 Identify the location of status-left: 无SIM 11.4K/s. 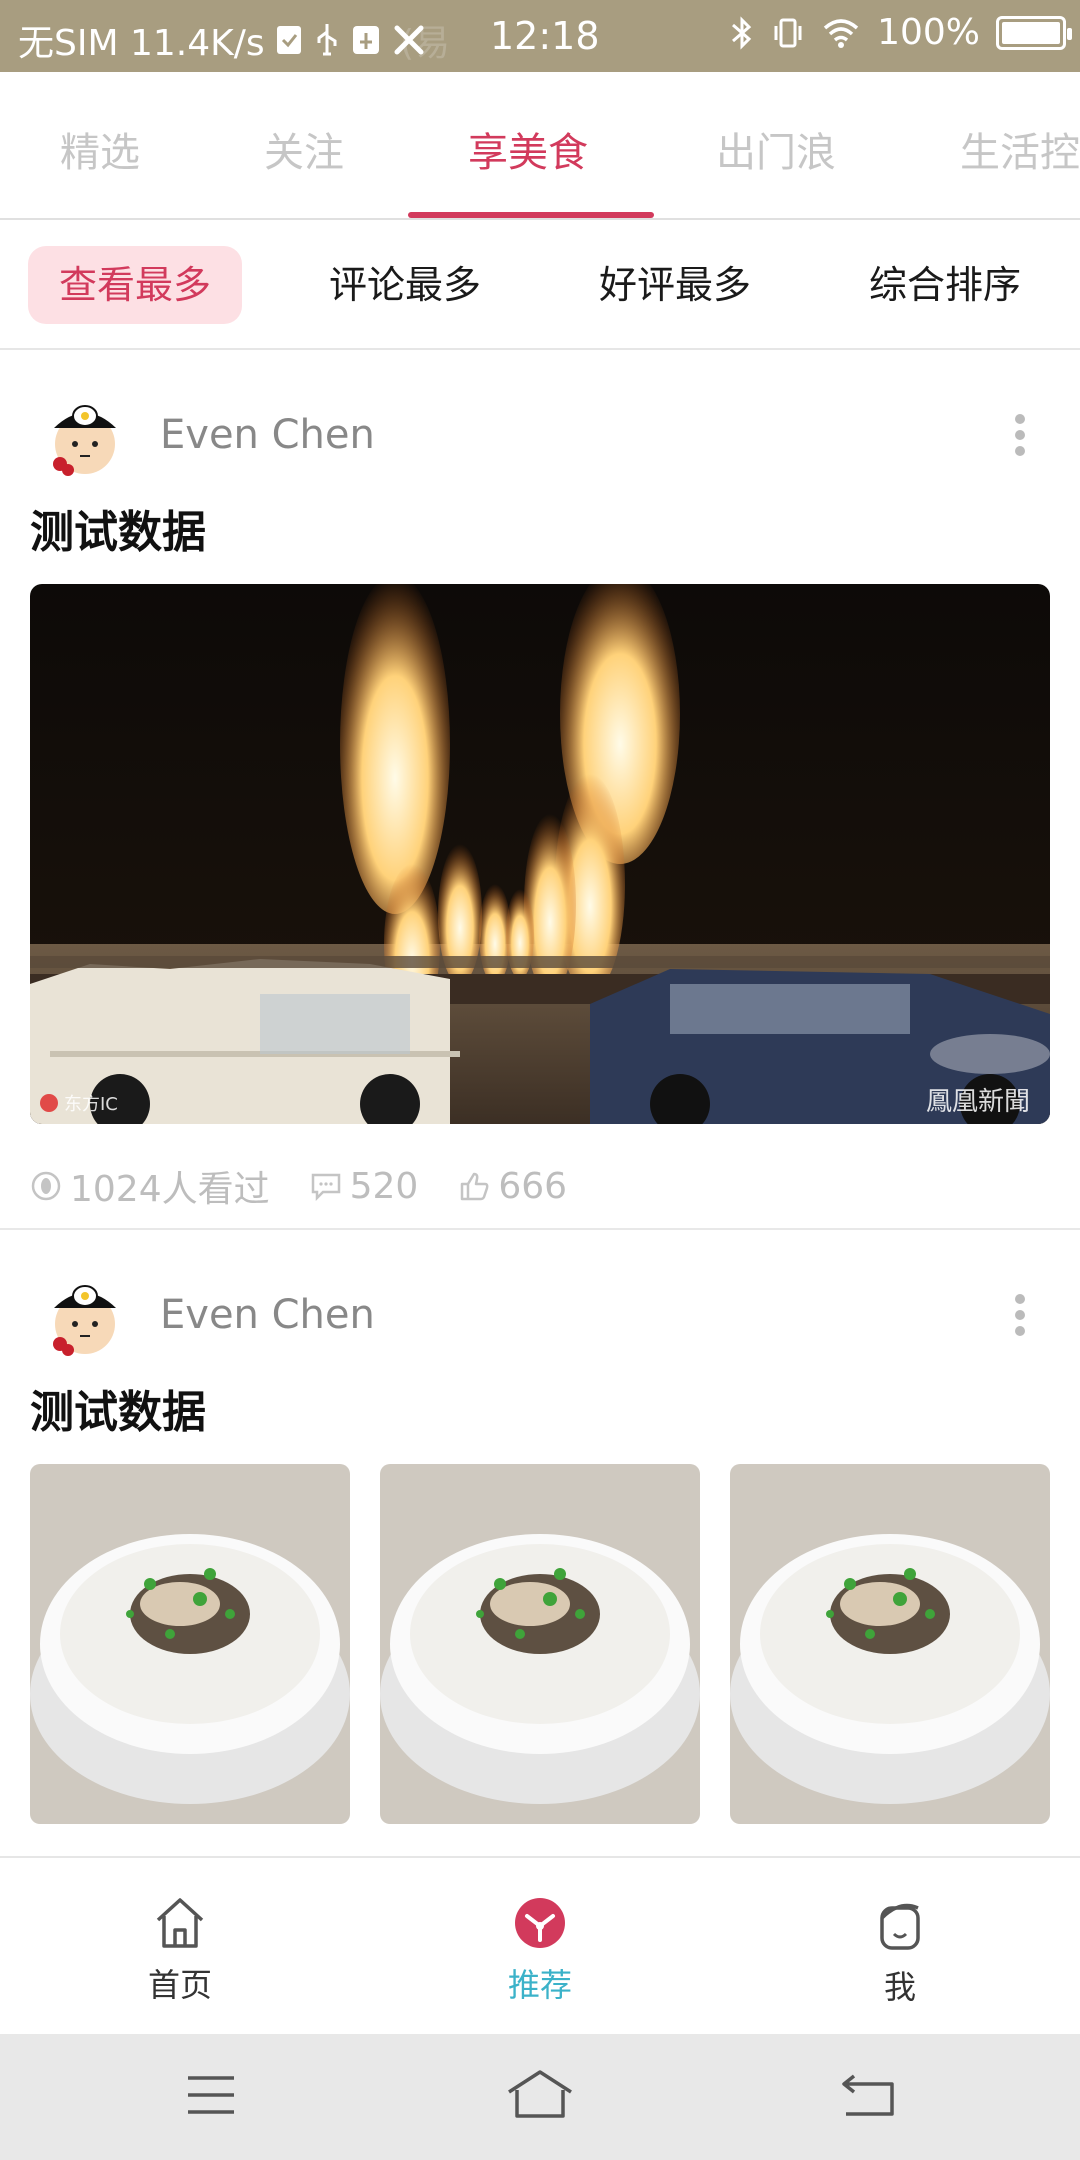
(222, 40).